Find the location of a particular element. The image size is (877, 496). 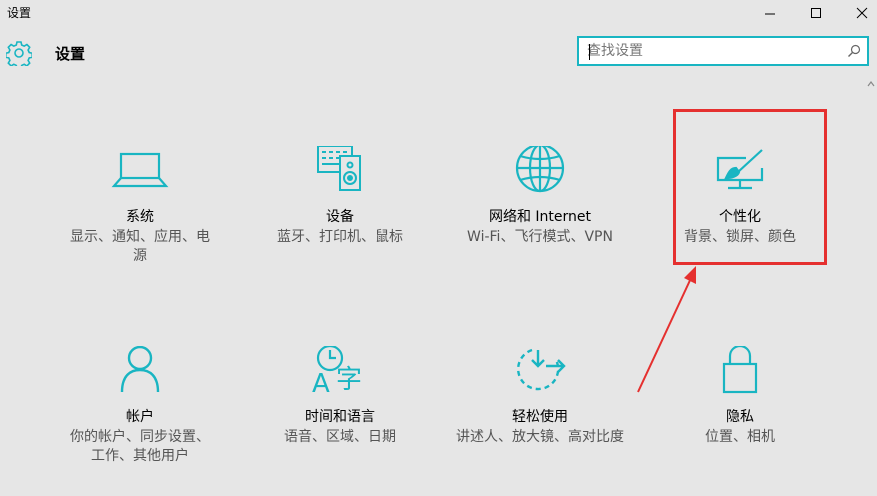

tile-description: 位置、相机 is located at coordinates (740, 437).